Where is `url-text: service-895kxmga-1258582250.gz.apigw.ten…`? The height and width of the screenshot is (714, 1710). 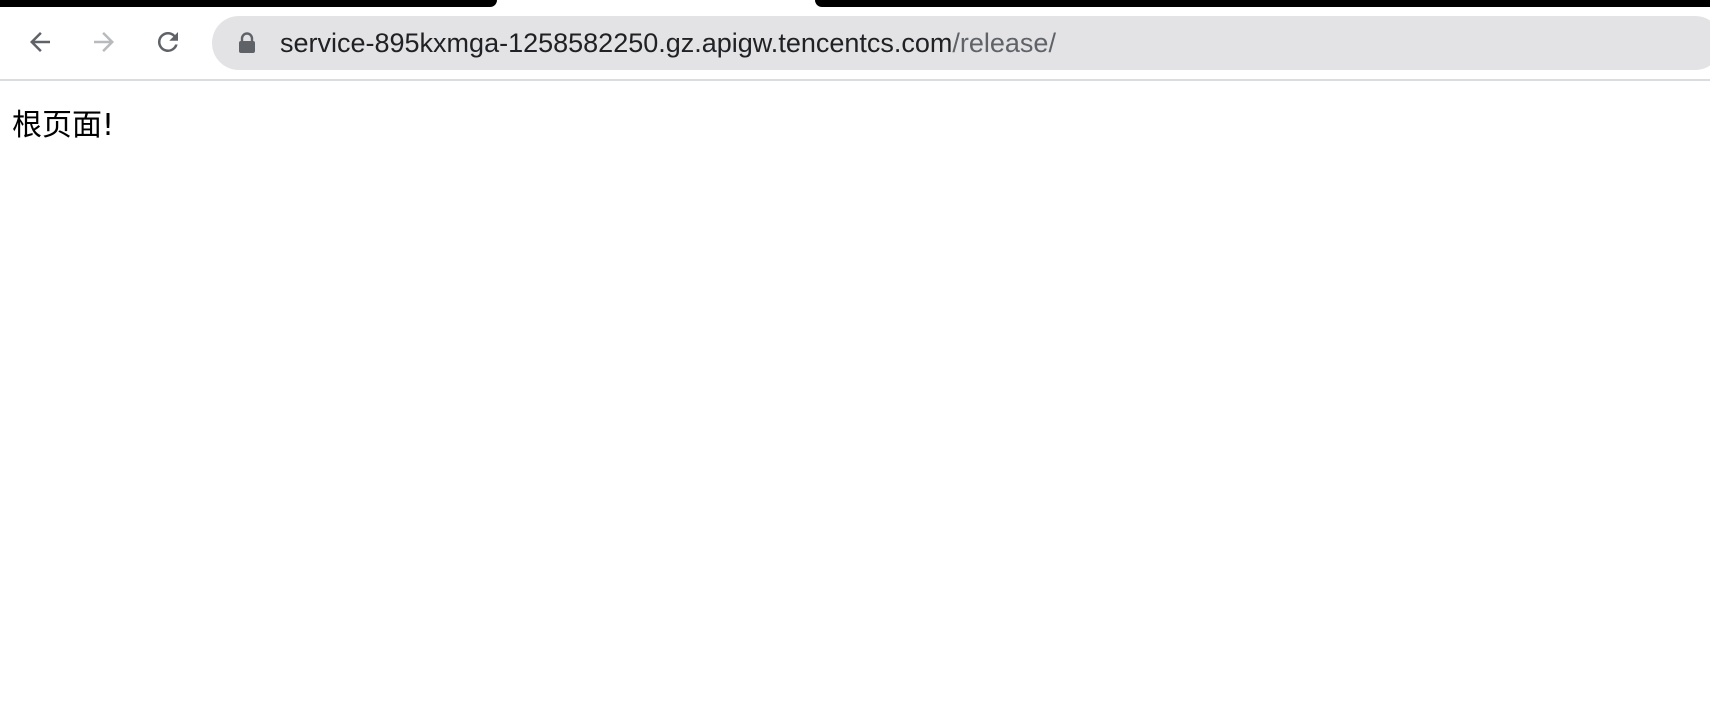 url-text: service-895kxmga-1258582250.gz.apigw.ten… is located at coordinates (668, 43).